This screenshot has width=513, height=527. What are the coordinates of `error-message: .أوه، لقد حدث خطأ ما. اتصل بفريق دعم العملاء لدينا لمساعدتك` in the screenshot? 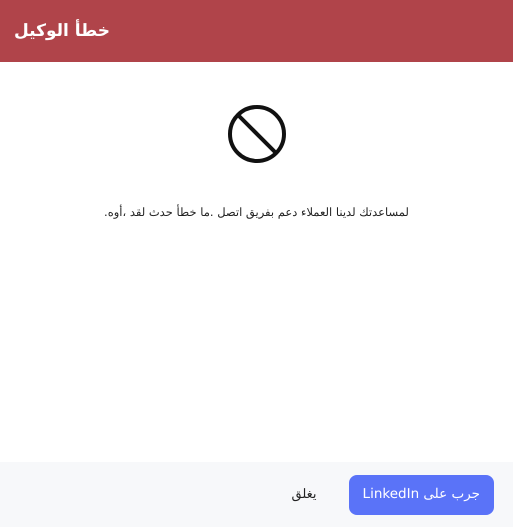 It's located at (256, 212).